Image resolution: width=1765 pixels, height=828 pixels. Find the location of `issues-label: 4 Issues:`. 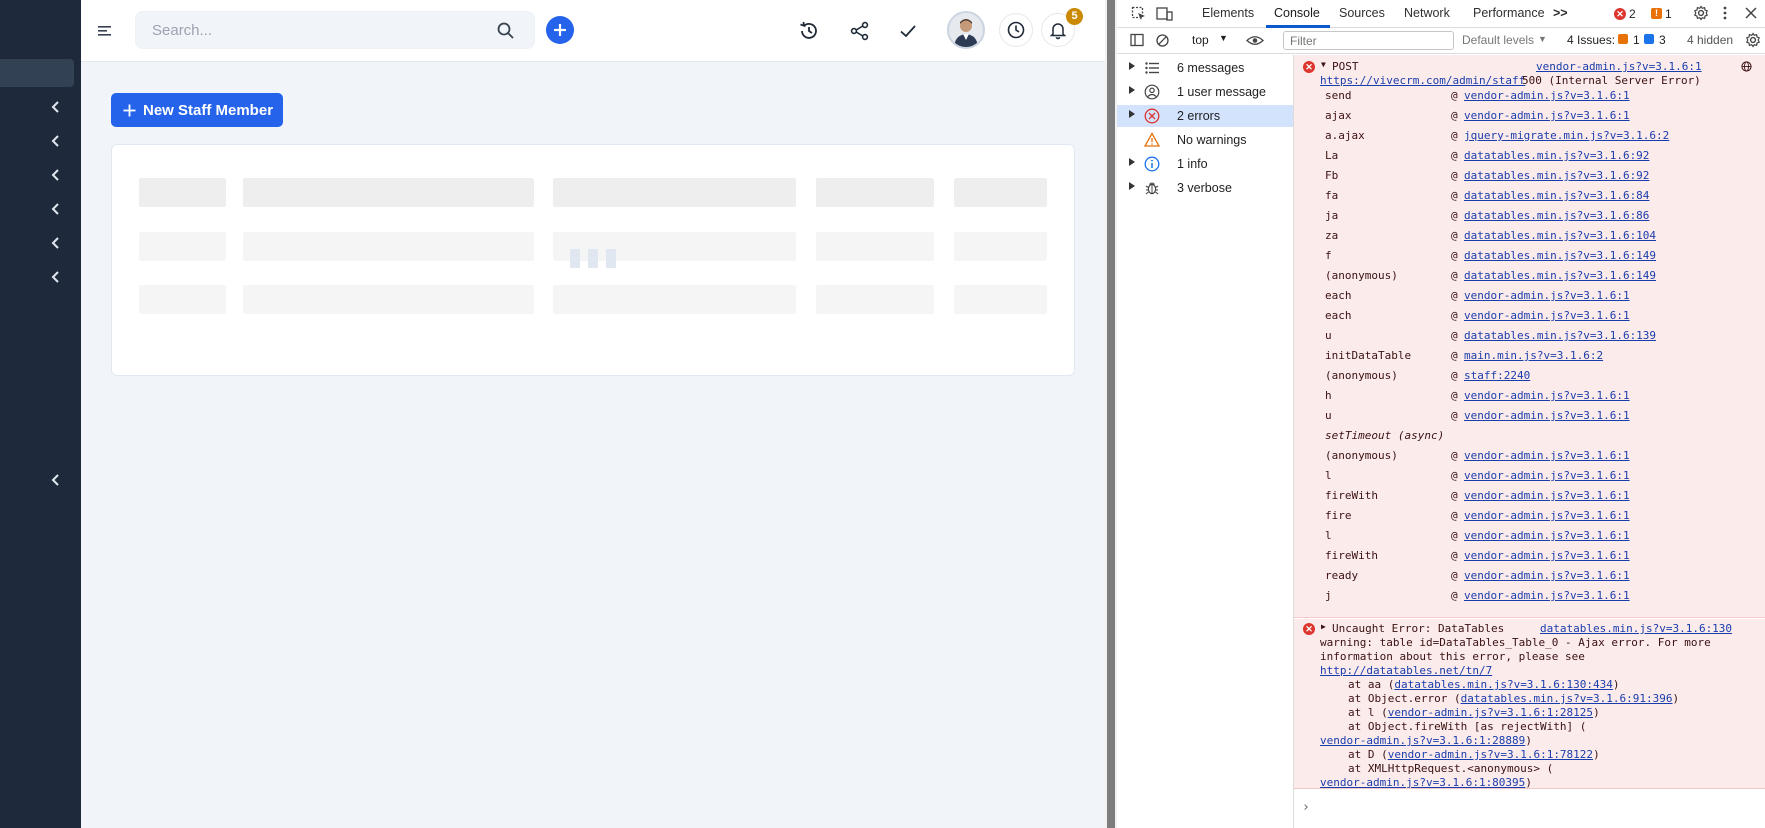

issues-label: 4 Issues: is located at coordinates (1591, 40).